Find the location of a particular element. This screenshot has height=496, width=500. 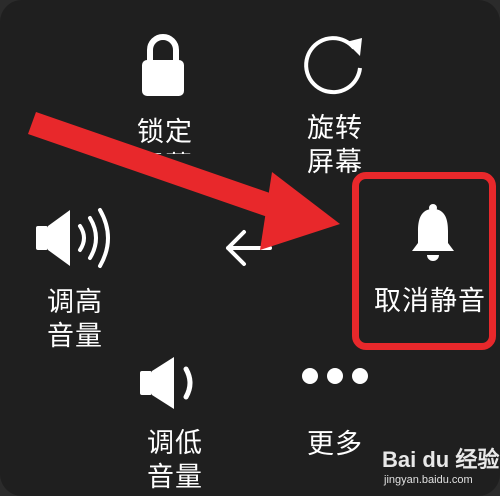

baidu-watermark: Bai du 经验 jingyan.baidu.com is located at coordinates (440, 467).